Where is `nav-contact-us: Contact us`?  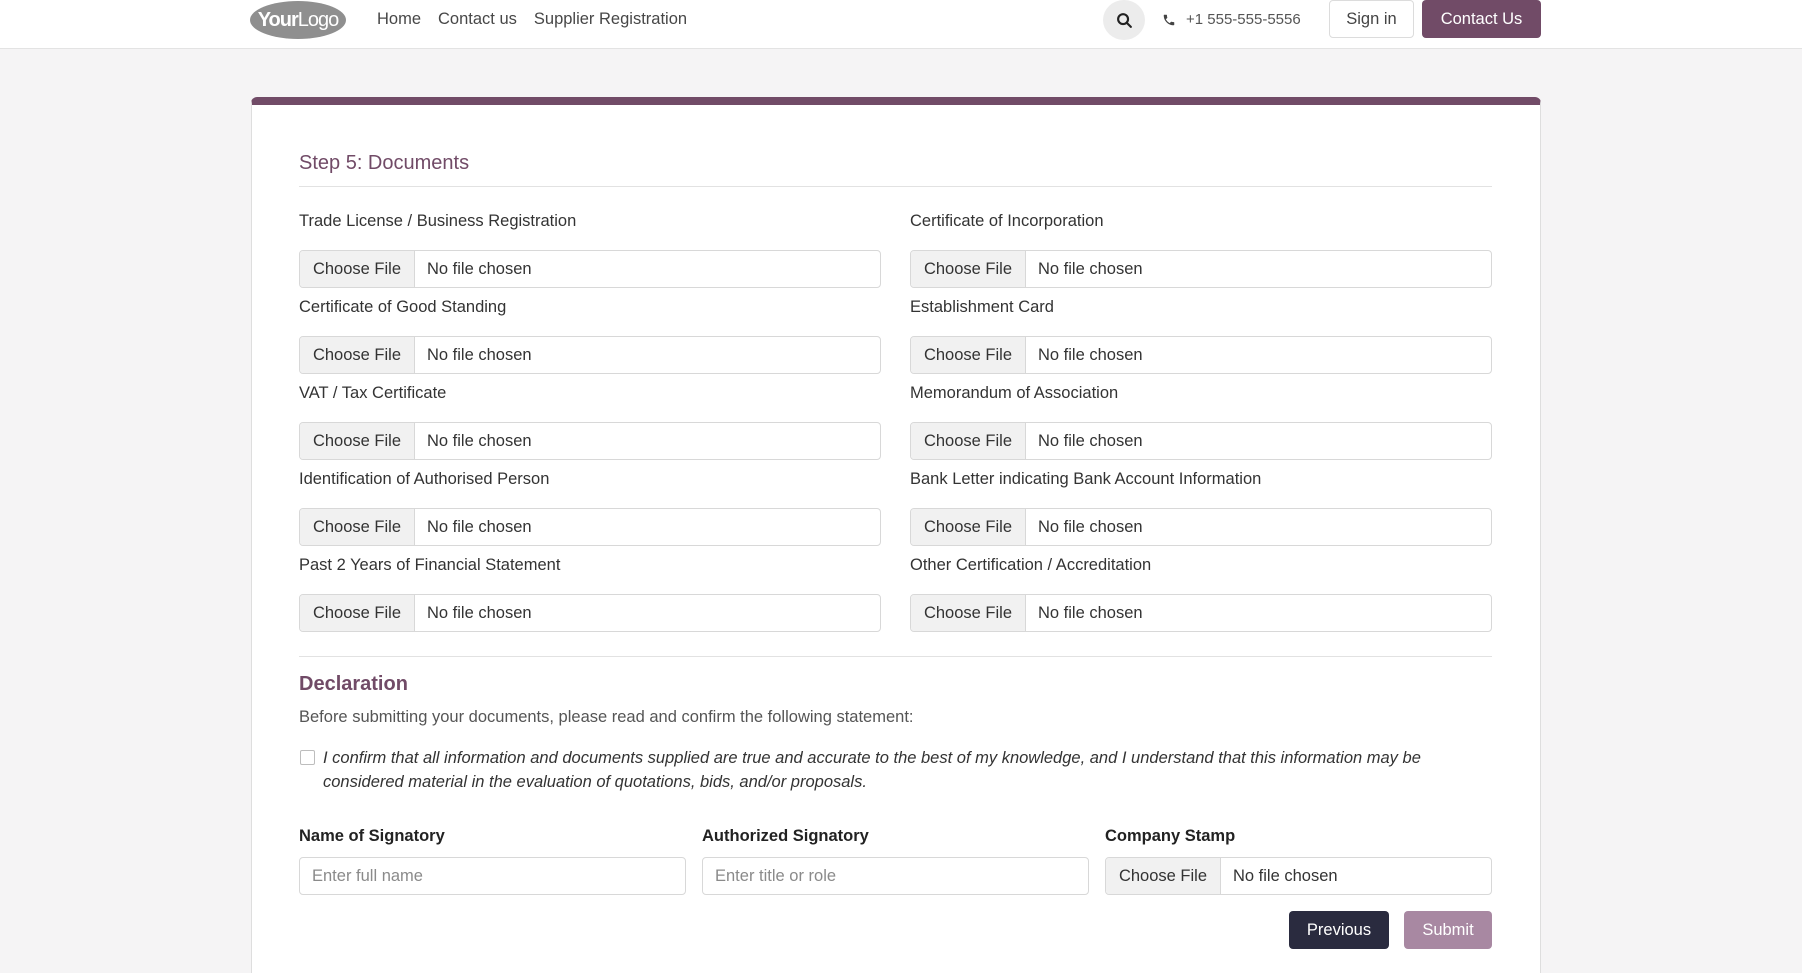
nav-contact-us: Contact us is located at coordinates (477, 19).